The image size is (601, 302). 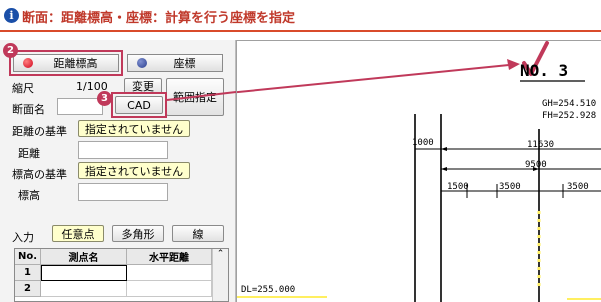 I want to click on page-title: 断面：距離標高・座標：計算を行う座標を指定, so click(x=159, y=18).